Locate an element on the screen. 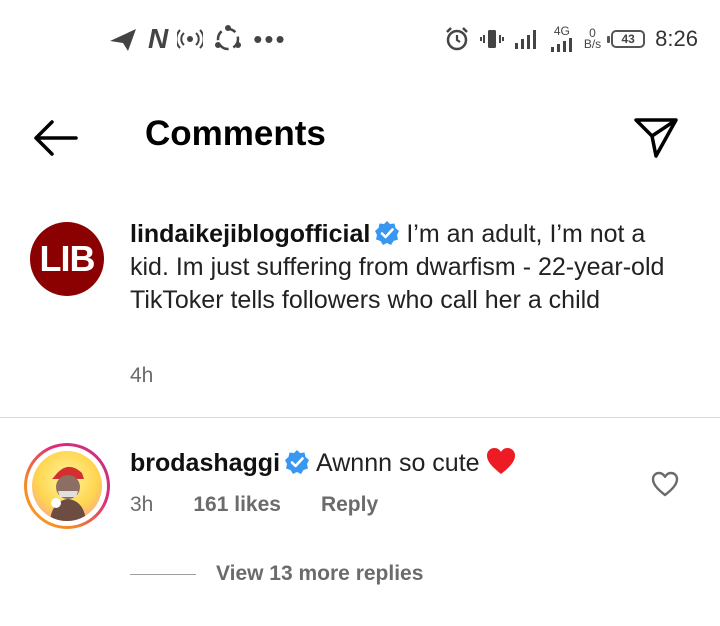 The width and height of the screenshot is (720, 626). avatar: LIB is located at coordinates (67, 259).